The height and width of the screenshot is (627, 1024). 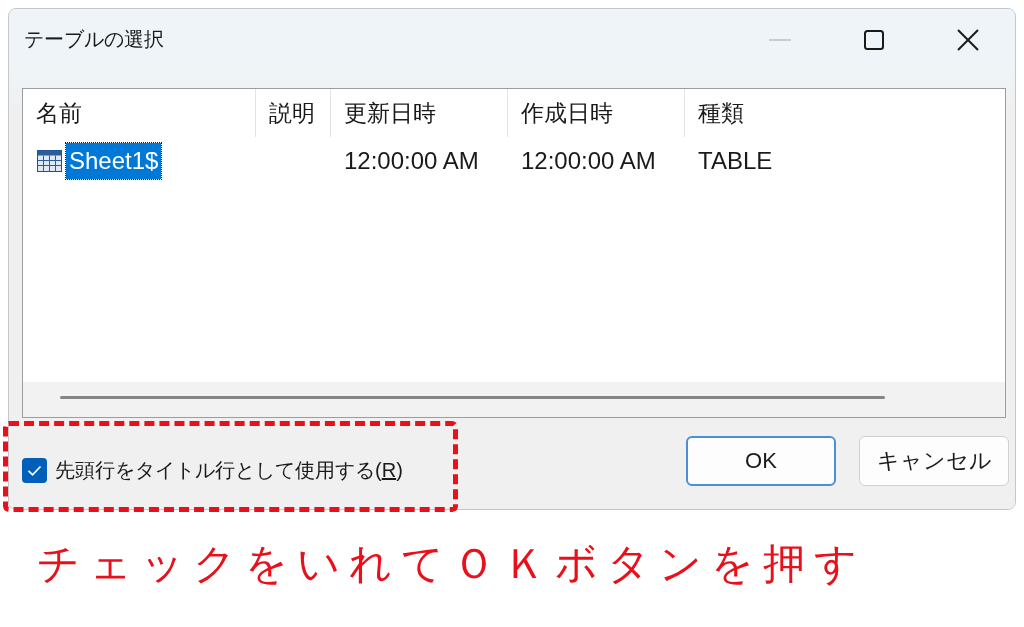 What do you see at coordinates (451, 564) in the screenshot?
I see `annotation-caption: チェックをいれてＯＫボタンを押す` at bounding box center [451, 564].